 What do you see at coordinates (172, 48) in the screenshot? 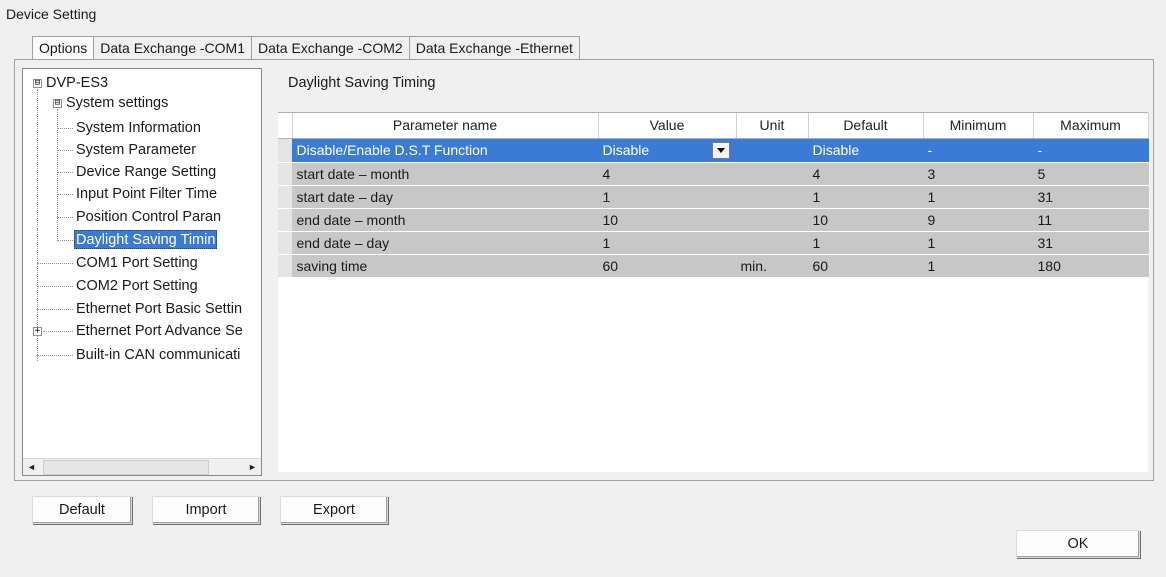
I see `tab-data-exchange-com1: Data Exchange -COM1` at bounding box center [172, 48].